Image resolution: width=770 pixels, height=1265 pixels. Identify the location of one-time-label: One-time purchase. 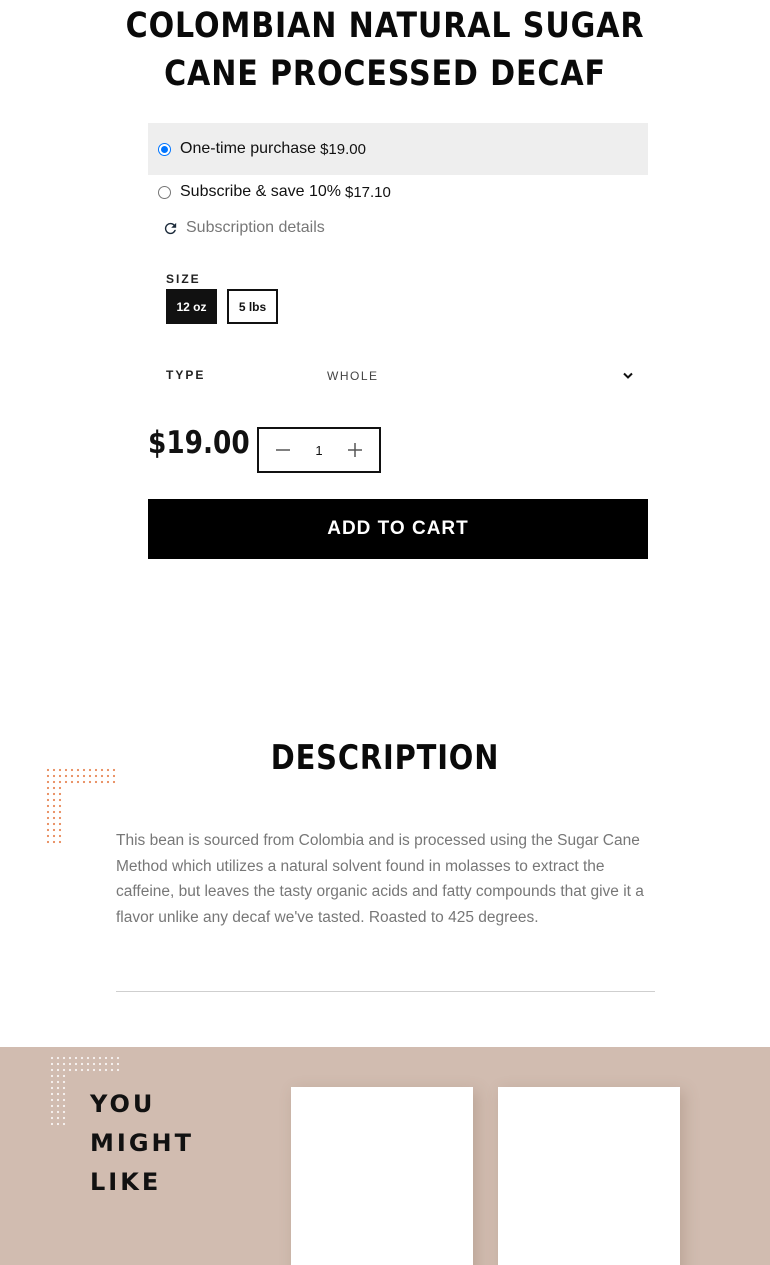
(248, 148).